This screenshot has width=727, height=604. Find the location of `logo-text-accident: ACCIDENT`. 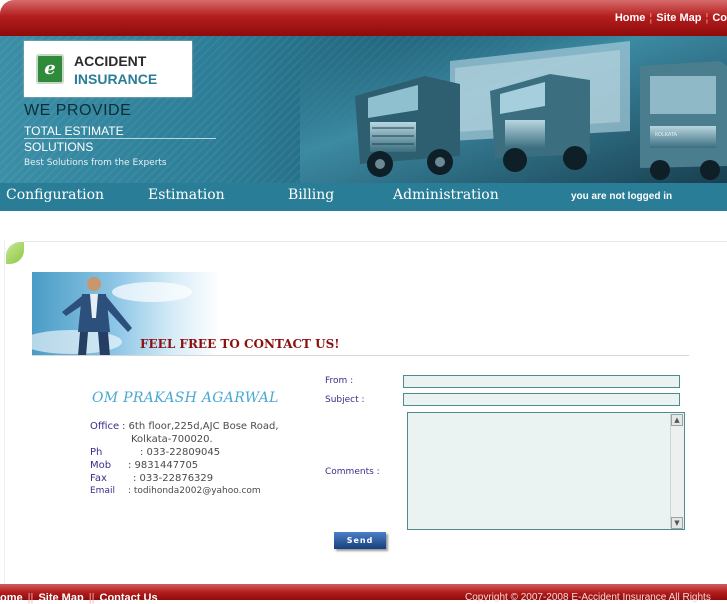

logo-text-accident: ACCIDENT is located at coordinates (110, 61).